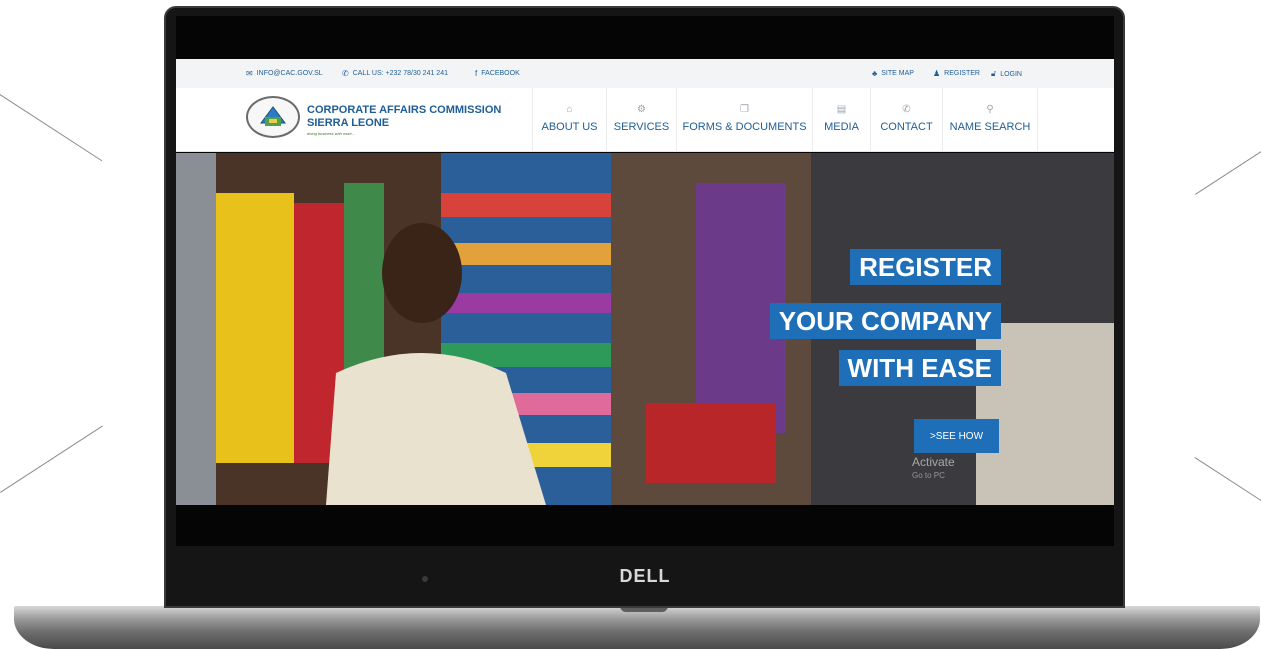 This screenshot has height=649, width=1261. I want to click on laptop-base, so click(637, 627).